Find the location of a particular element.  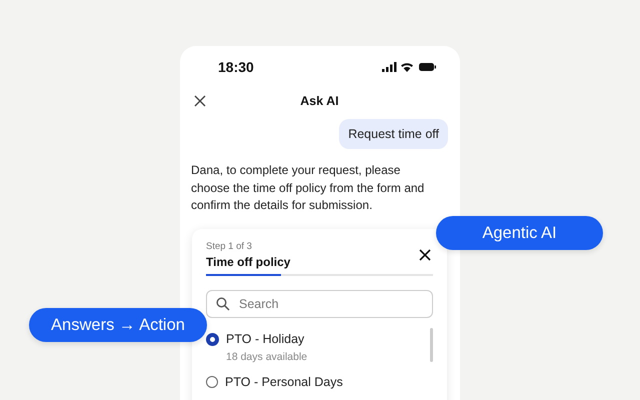

search-icon is located at coordinates (223, 303).